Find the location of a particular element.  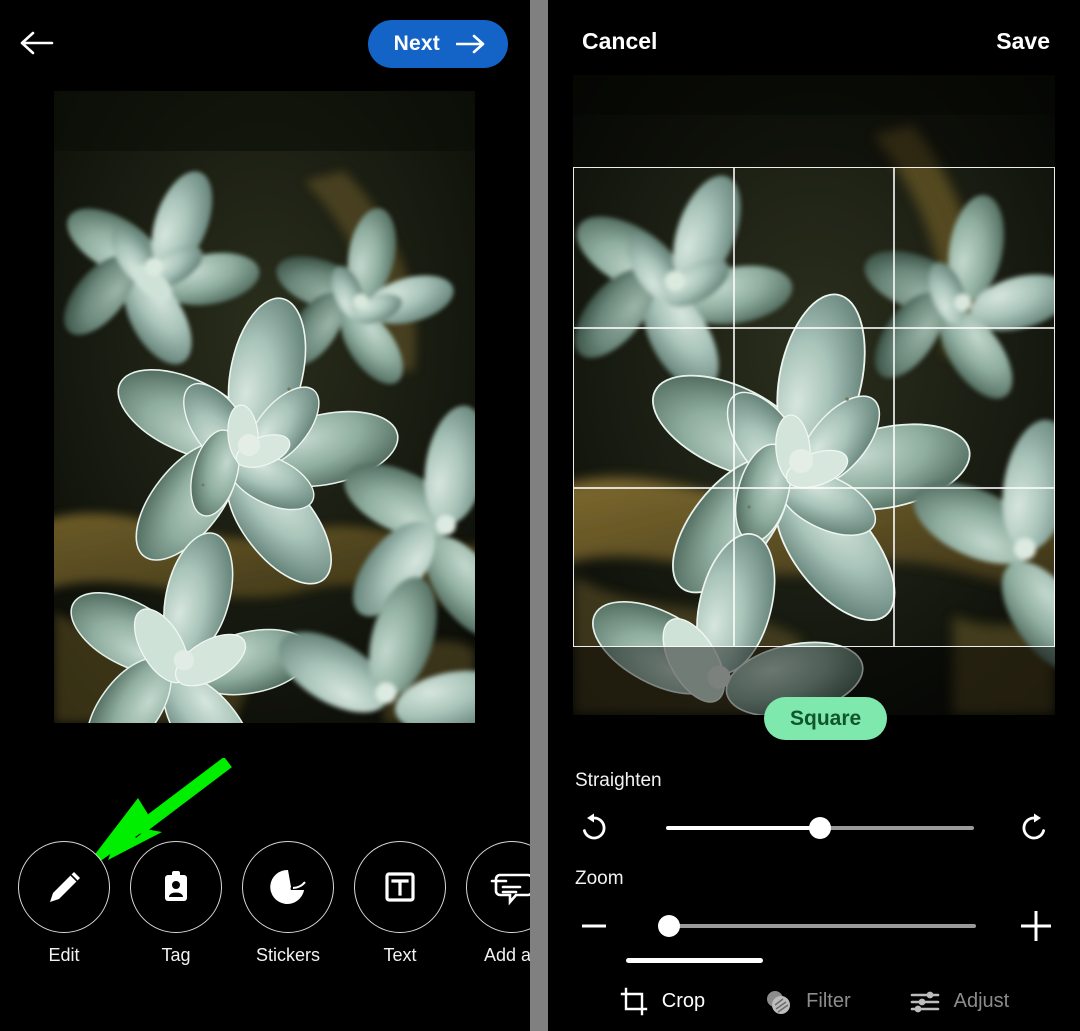

zoom-out-button is located at coordinates (594, 926).